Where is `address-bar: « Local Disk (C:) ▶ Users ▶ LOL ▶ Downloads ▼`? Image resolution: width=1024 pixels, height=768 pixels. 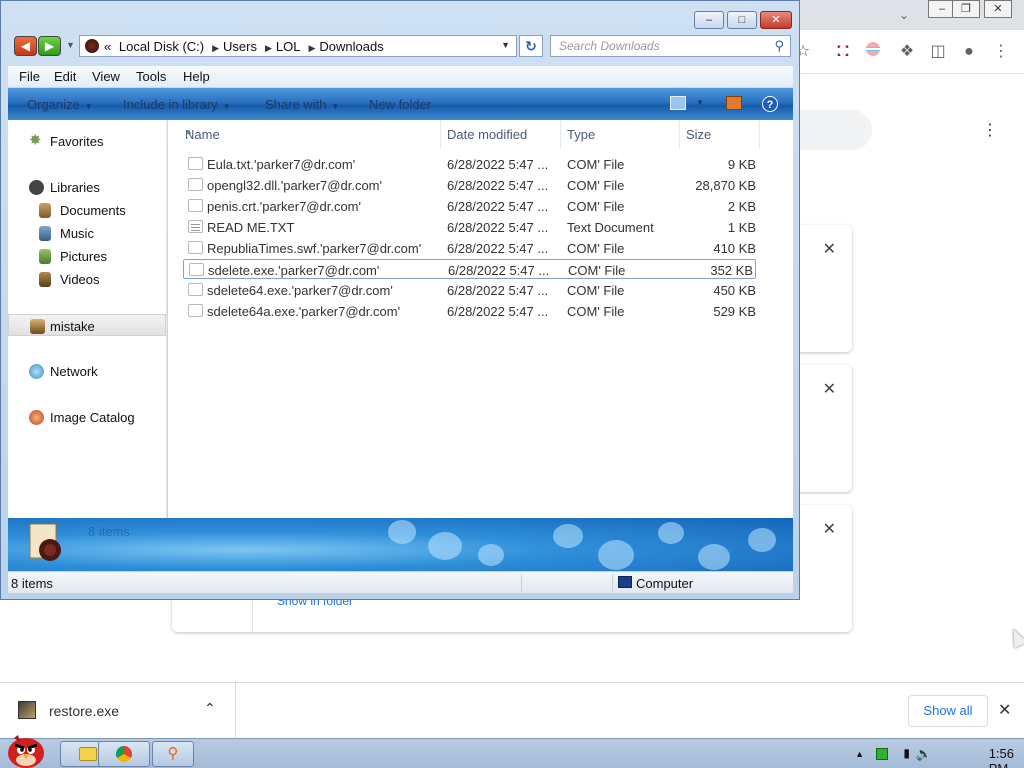 address-bar: « Local Disk (C:) ▶ Users ▶ LOL ▶ Downloads ▼ is located at coordinates (298, 46).